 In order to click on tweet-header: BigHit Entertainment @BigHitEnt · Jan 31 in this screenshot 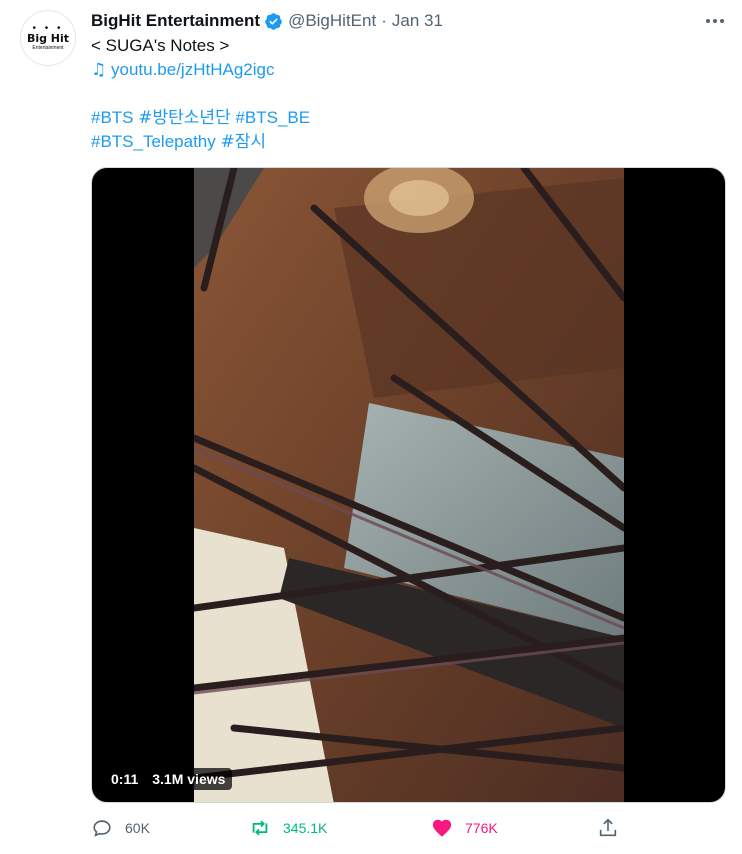, I will do `click(396, 21)`.